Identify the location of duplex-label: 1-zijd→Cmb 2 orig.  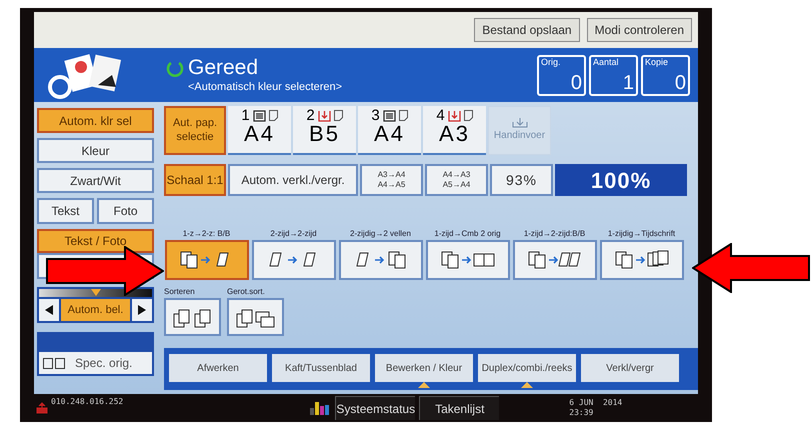
(467, 234).